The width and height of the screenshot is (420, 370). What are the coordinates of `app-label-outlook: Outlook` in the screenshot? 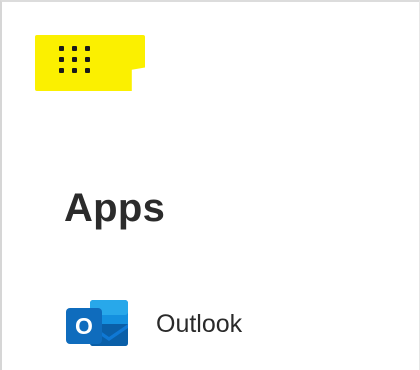 It's located at (199, 323).